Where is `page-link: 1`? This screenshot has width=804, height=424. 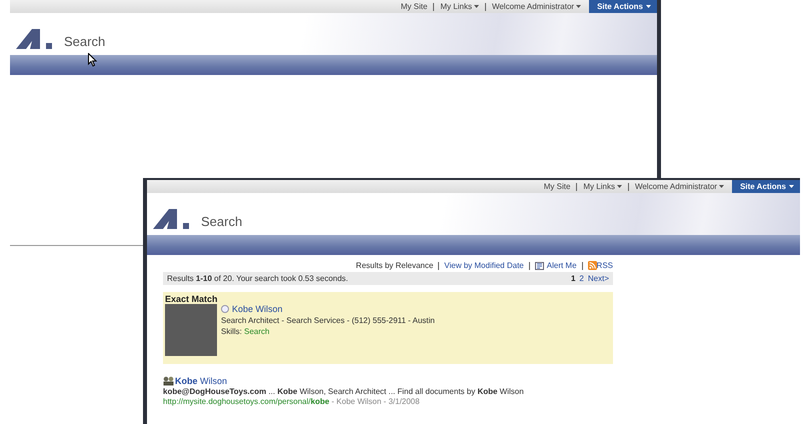 page-link: 1 is located at coordinates (573, 278).